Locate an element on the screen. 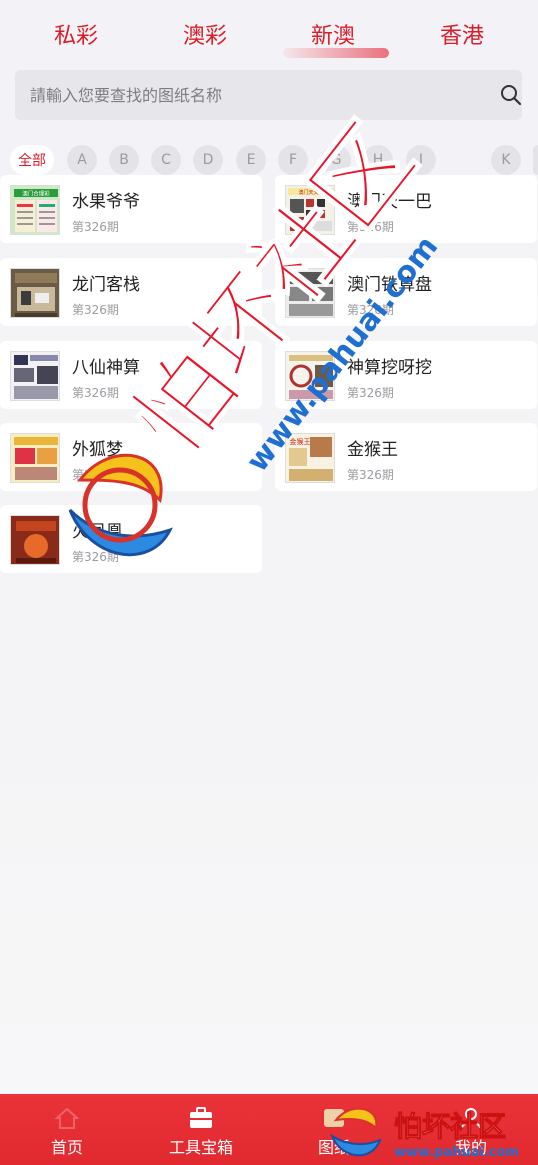 This screenshot has height=1165, width=538. search-bar is located at coordinates (268, 95).